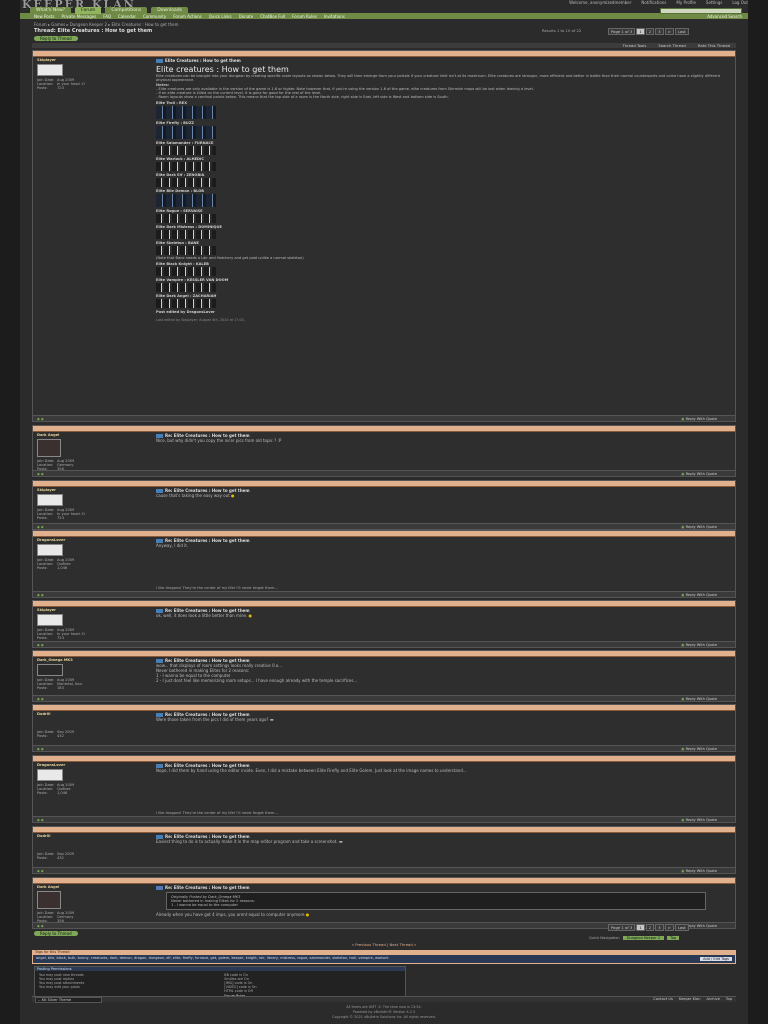  What do you see at coordinates (69, 1000) in the screenshot?
I see `style-chooser: -- KK Silver Theme` at bounding box center [69, 1000].